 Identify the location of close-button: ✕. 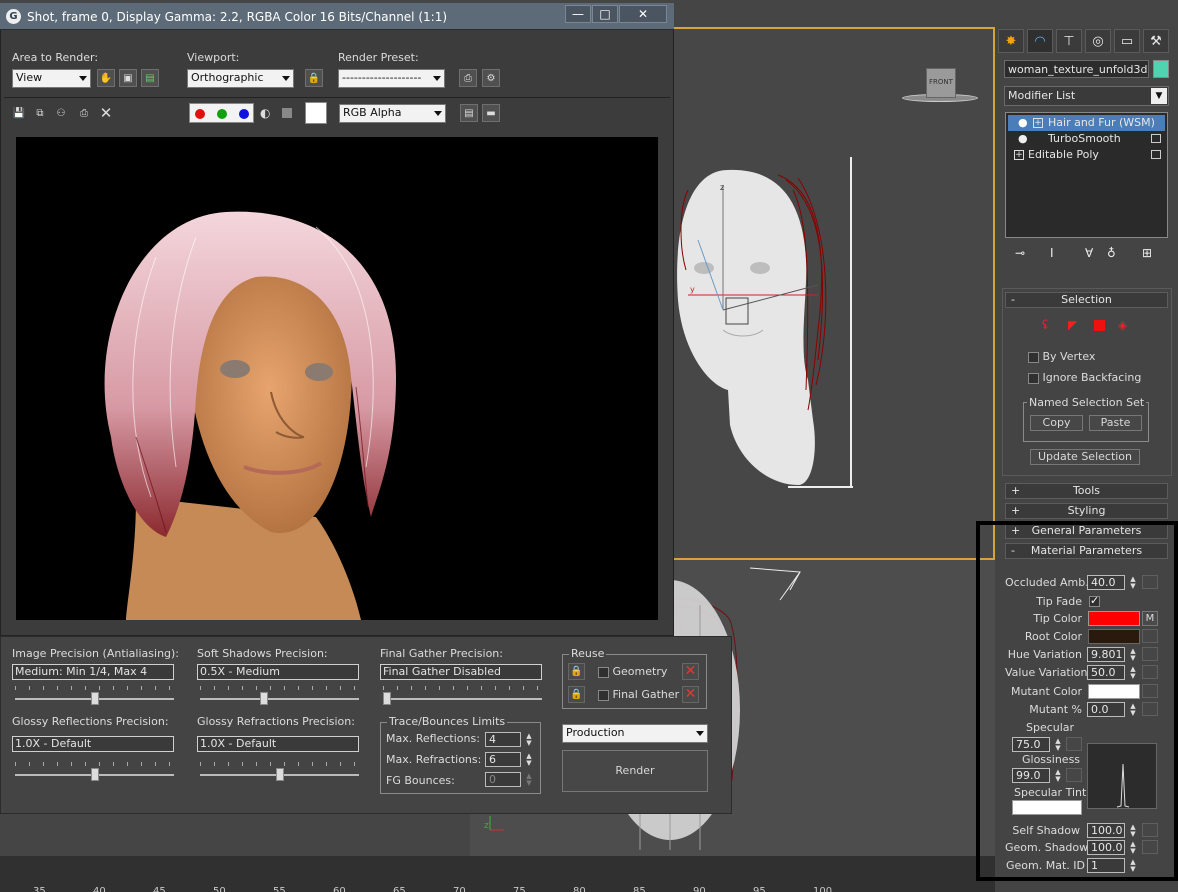
(643, 14).